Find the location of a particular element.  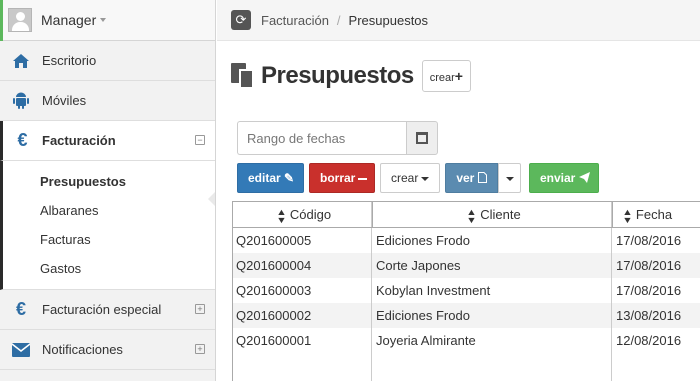

cell-codigo: Q201600005 is located at coordinates (302, 240).